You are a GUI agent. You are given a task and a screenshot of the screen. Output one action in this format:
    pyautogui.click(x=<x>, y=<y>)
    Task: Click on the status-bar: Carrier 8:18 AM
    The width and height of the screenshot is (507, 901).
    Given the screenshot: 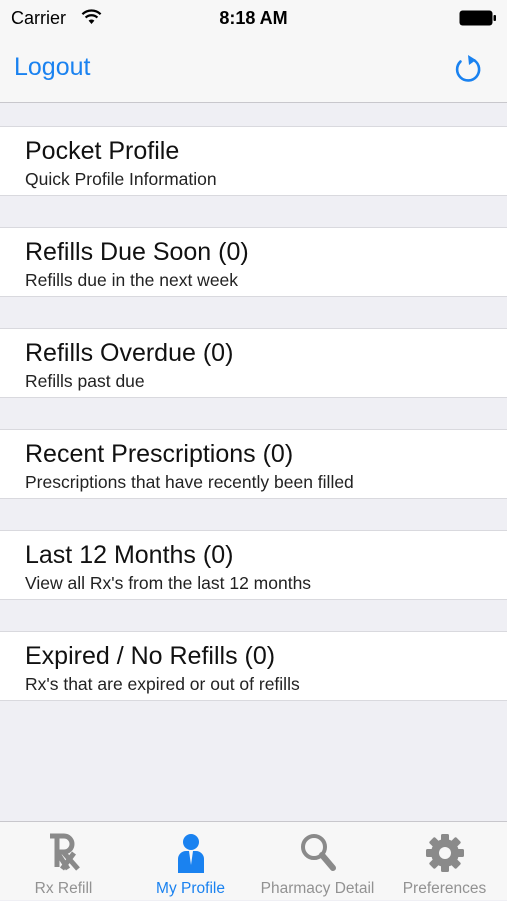 What is the action you would take?
    pyautogui.click(x=253, y=18)
    